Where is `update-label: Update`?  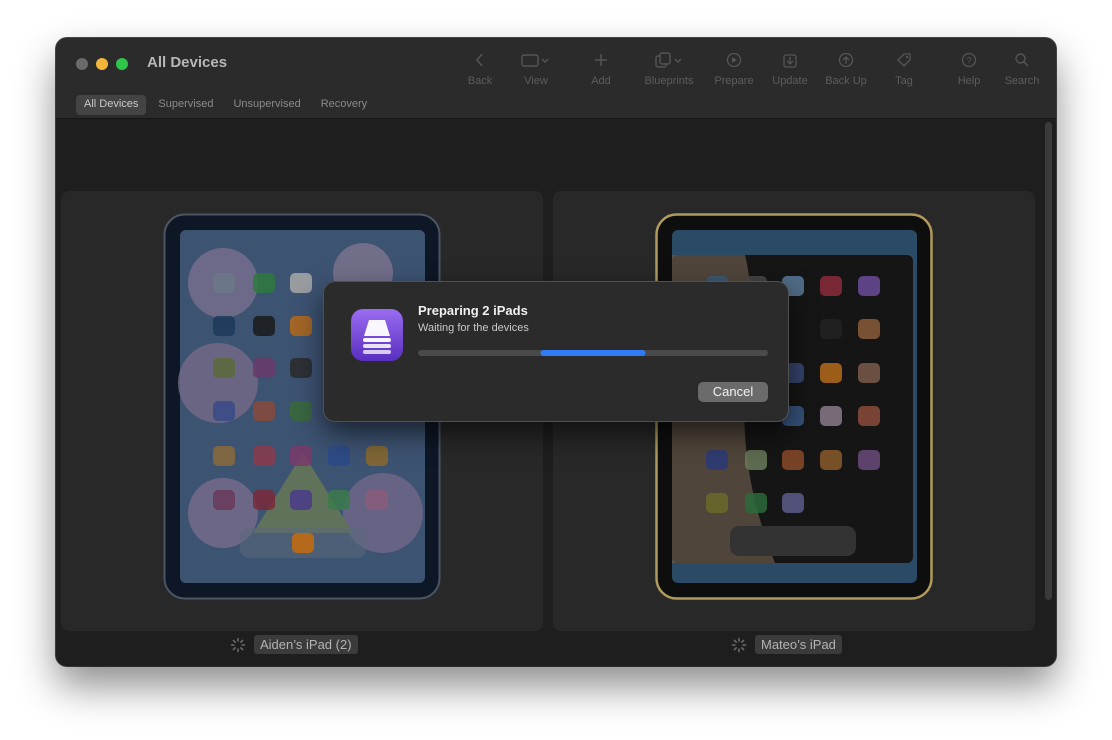 update-label: Update is located at coordinates (790, 81).